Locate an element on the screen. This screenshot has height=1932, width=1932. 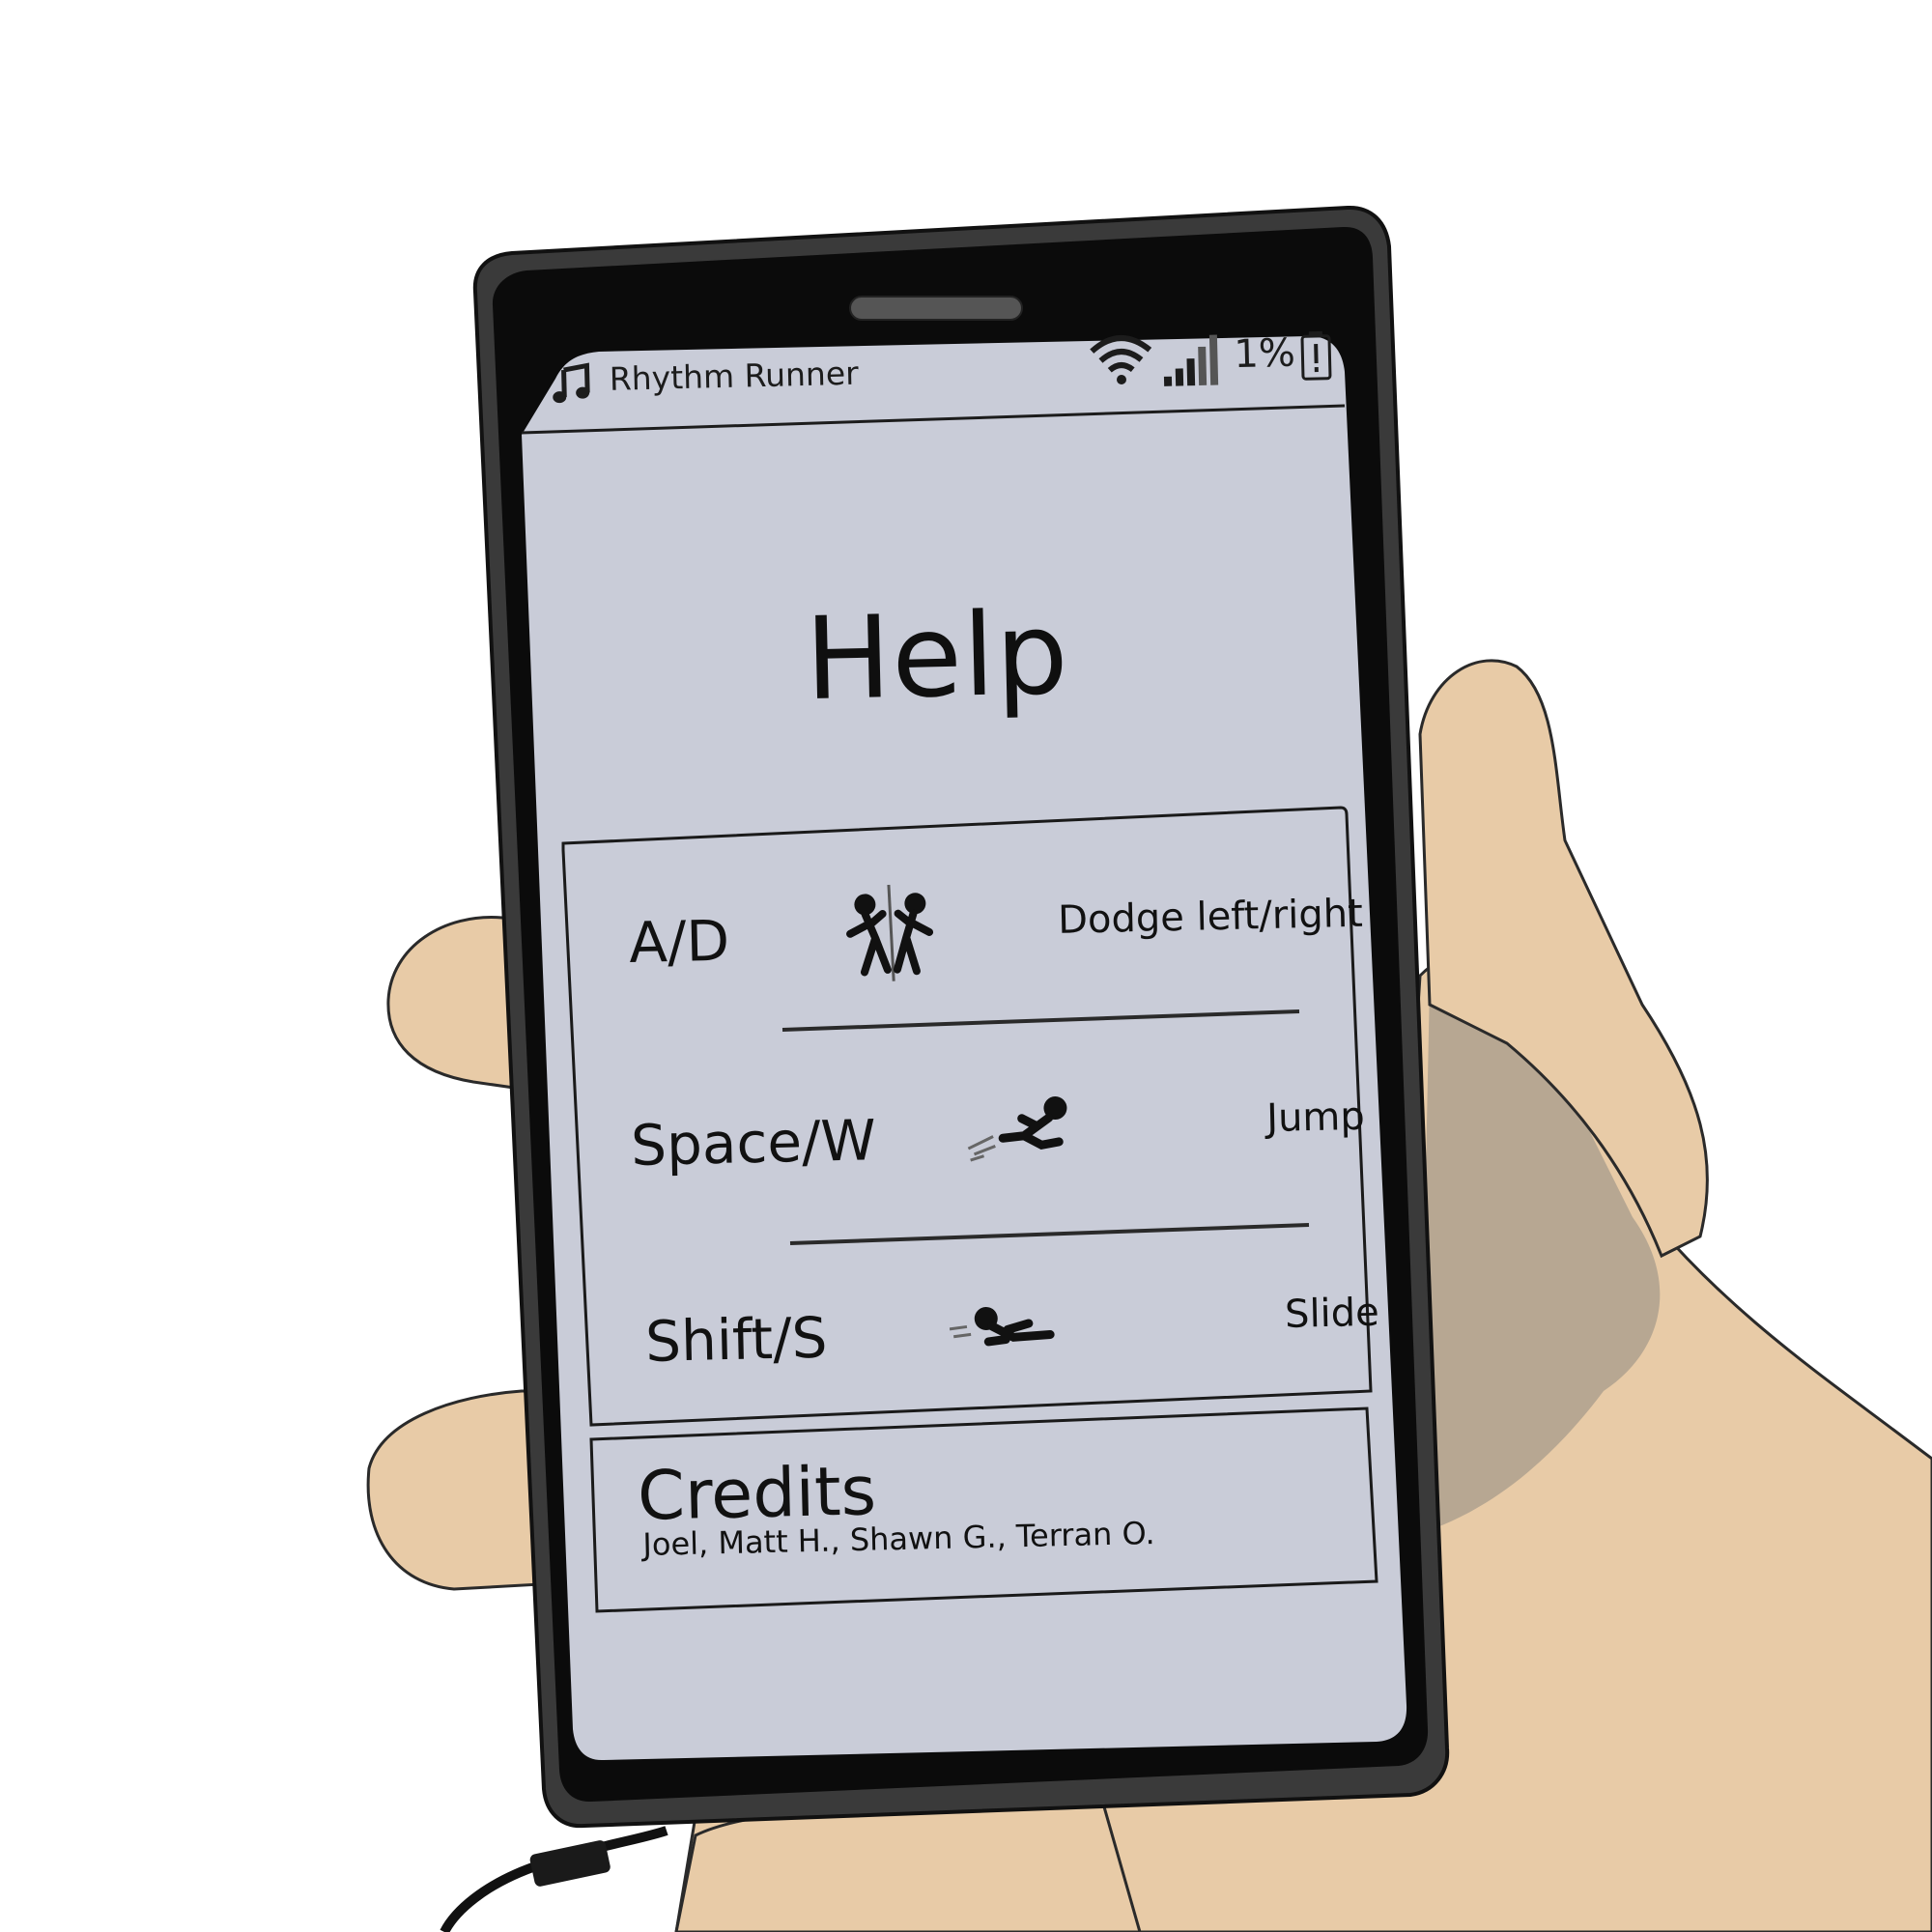
control-row-dodge: A/D Dodge left/right is located at coordinates (996, 940).